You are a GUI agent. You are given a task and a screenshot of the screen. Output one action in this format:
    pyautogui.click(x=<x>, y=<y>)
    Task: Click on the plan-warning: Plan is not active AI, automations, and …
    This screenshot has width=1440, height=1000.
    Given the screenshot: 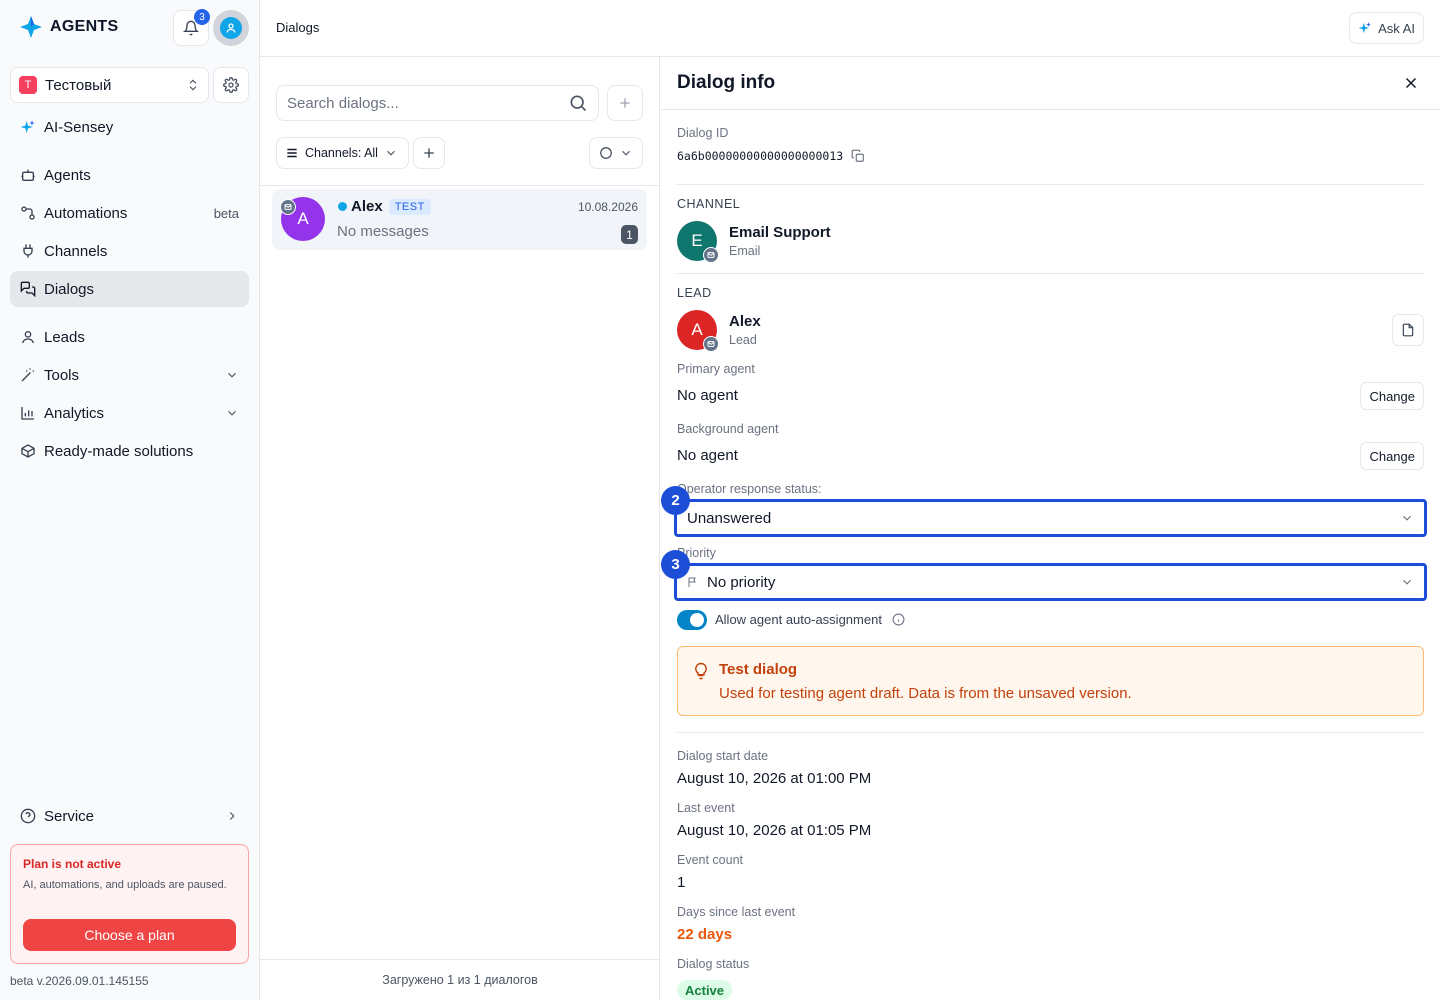 What is the action you would take?
    pyautogui.click(x=129, y=904)
    